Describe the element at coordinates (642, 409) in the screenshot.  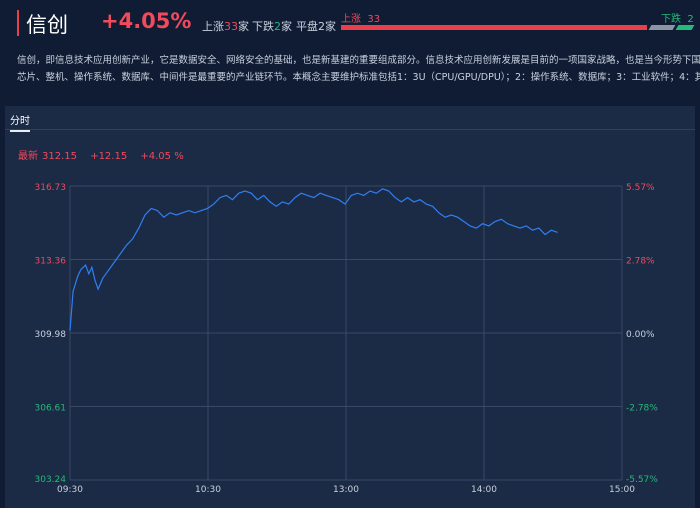
I see `pct-tick-label: -2.78%` at that location.